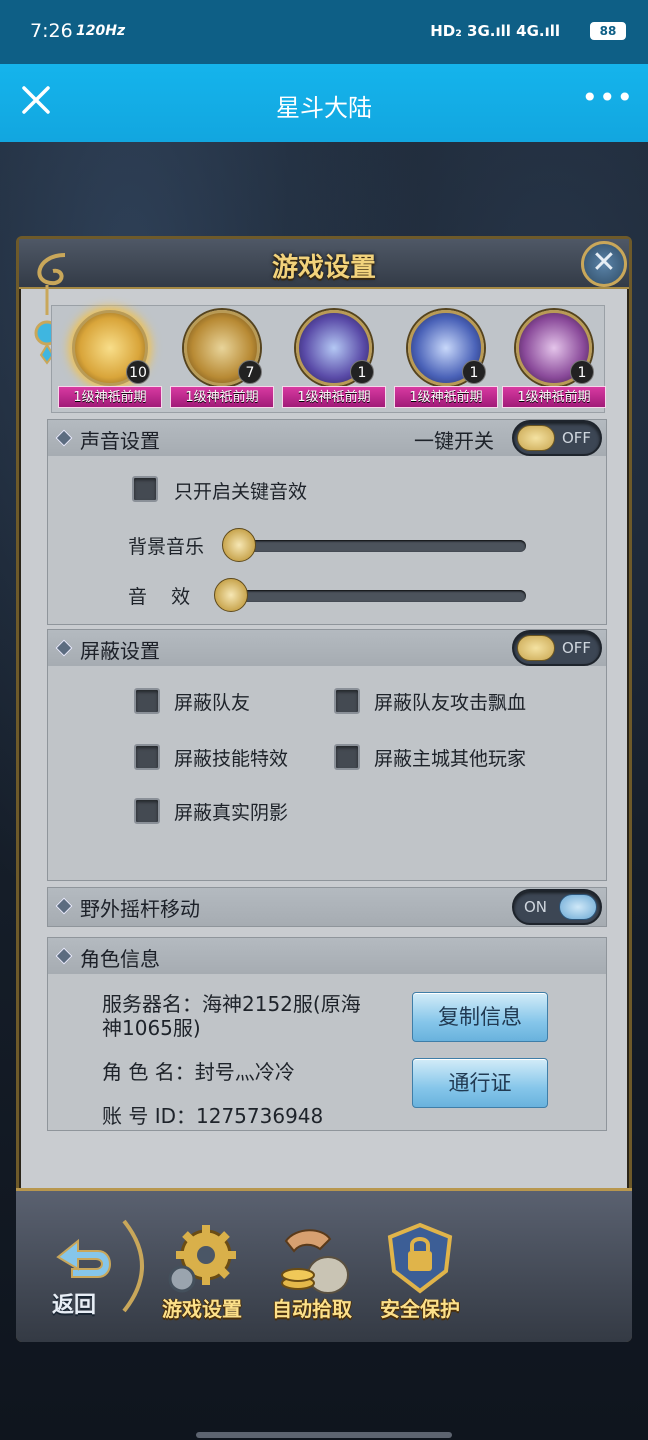 The image size is (648, 1440). What do you see at coordinates (222, 360) in the screenshot?
I see `hero-slot: 7 1级神祇前期` at bounding box center [222, 360].